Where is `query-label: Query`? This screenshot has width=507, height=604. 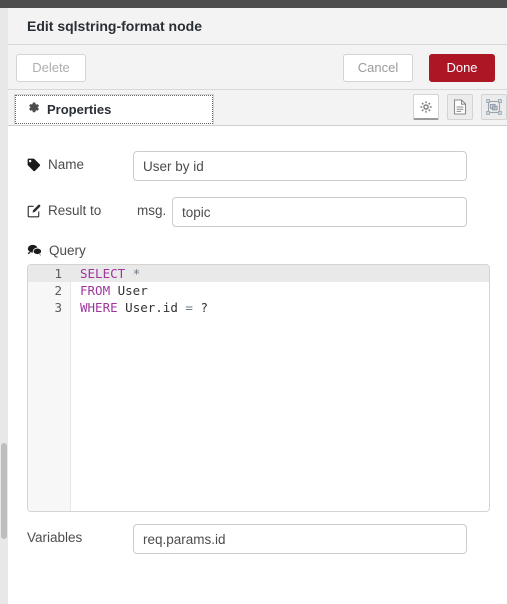
query-label: Query is located at coordinates (56, 250).